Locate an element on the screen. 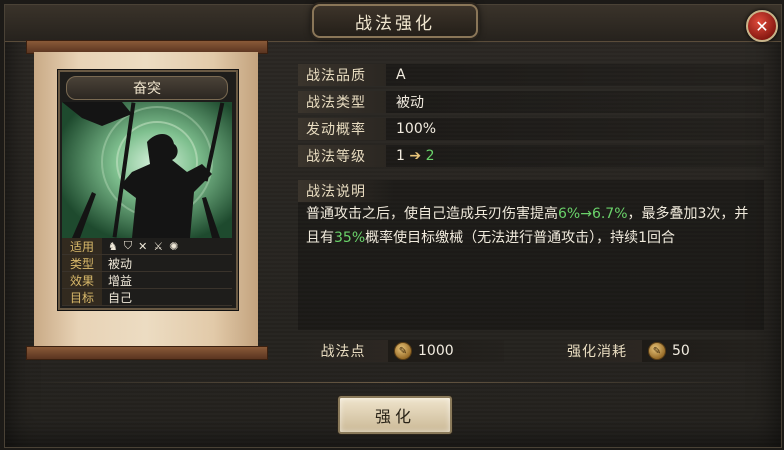 This screenshot has width=784, height=450. card-art is located at coordinates (147, 170).